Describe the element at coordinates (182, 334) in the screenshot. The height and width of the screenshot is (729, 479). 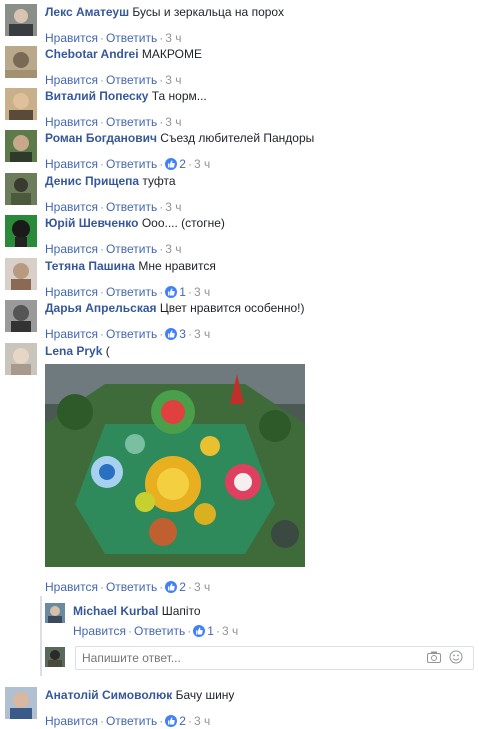
I see `like-count: 3` at that location.